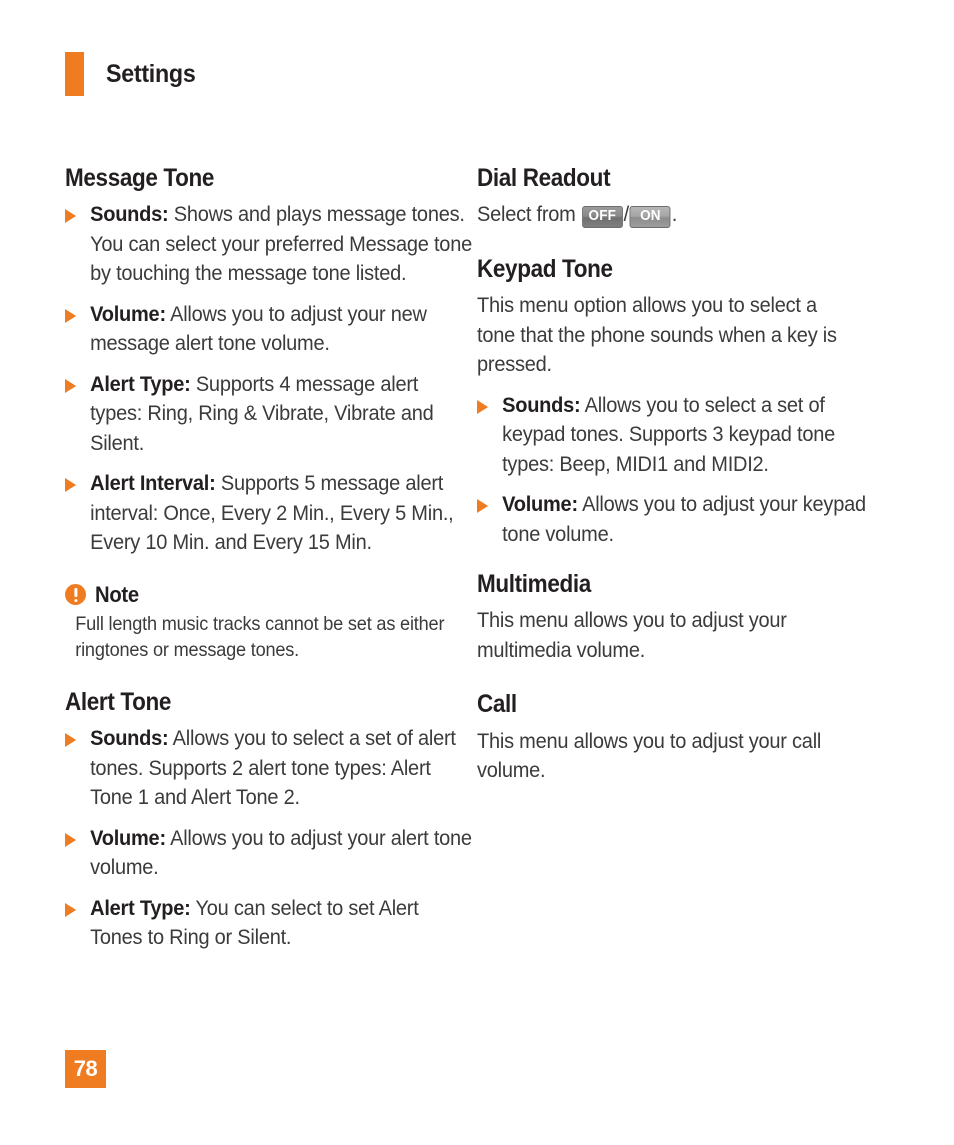 This screenshot has width=954, height=1145. What do you see at coordinates (118, 701) in the screenshot?
I see `section-title-alert-tone: Alert Tone` at bounding box center [118, 701].